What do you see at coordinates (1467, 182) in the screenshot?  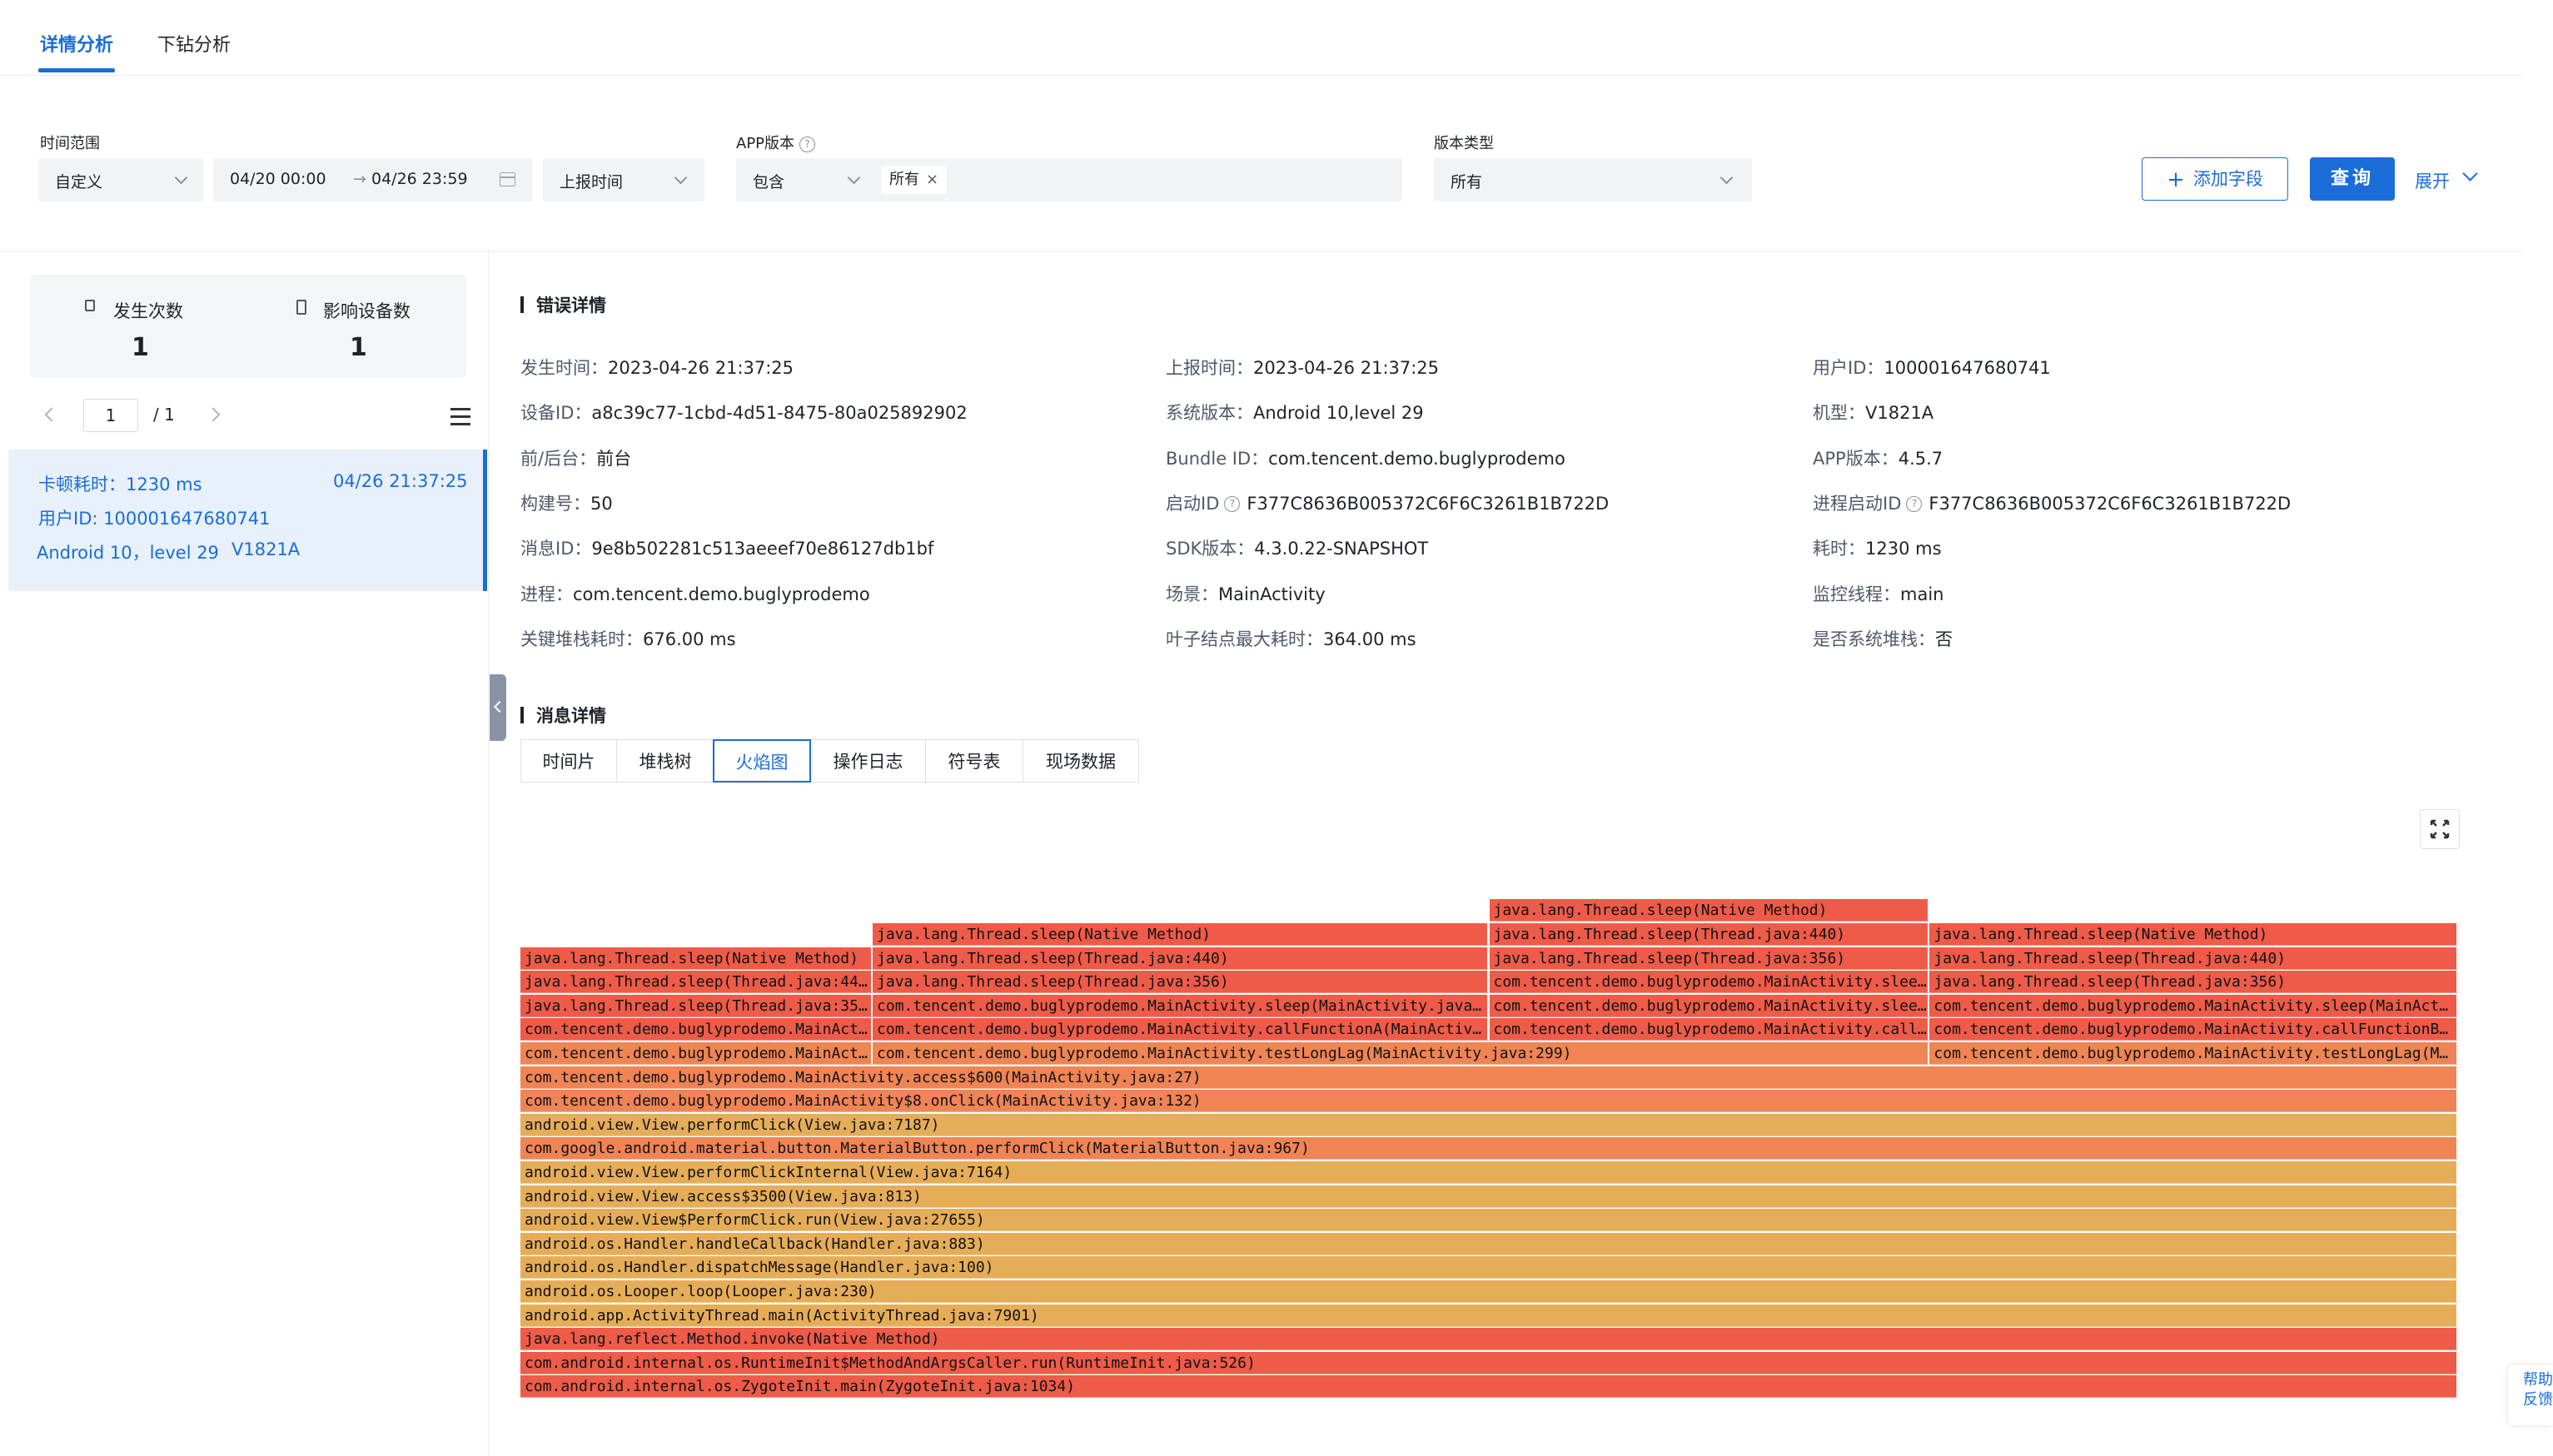 I see `version-type-value: 所有` at bounding box center [1467, 182].